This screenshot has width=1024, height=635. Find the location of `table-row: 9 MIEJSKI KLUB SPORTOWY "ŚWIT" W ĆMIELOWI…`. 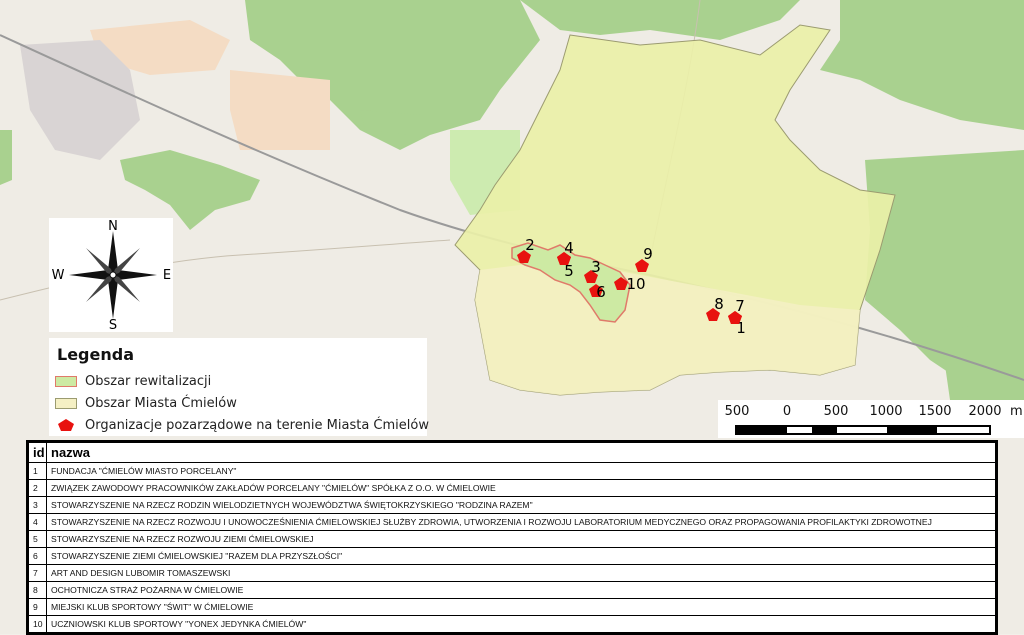

table-row: 9 MIEJSKI KLUB SPORTOWY "ŚWIT" W ĆMIELOWI… is located at coordinates (512, 607).